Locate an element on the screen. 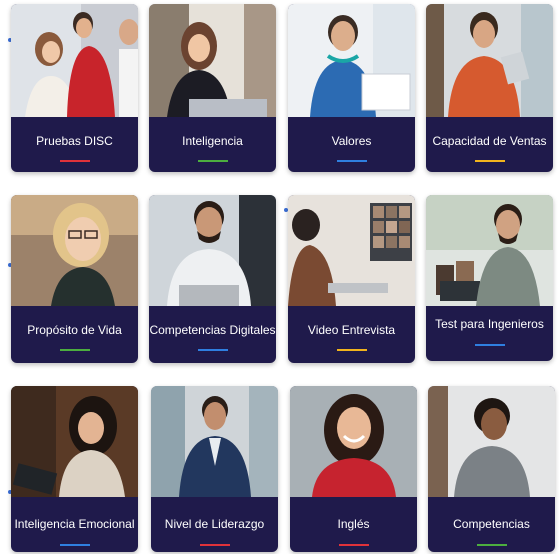 Image resolution: width=559 pixels, height=554 pixels. man-laptop-headset-photo is located at coordinates (212, 250).